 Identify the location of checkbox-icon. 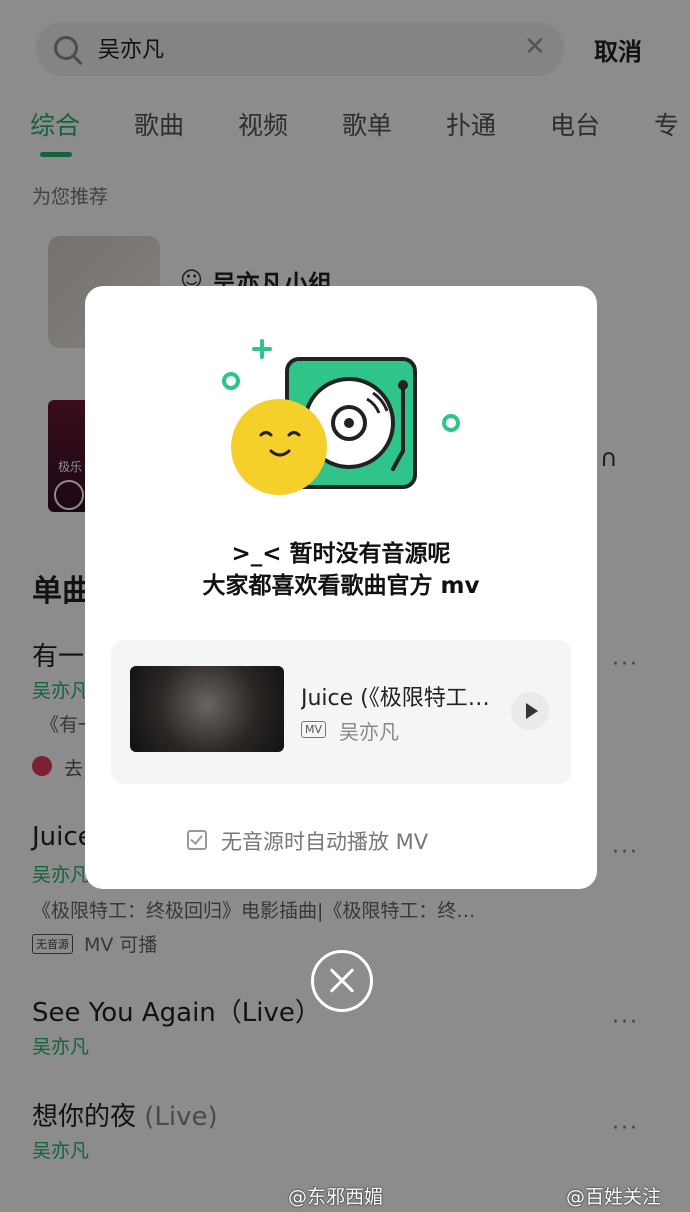
(197, 840).